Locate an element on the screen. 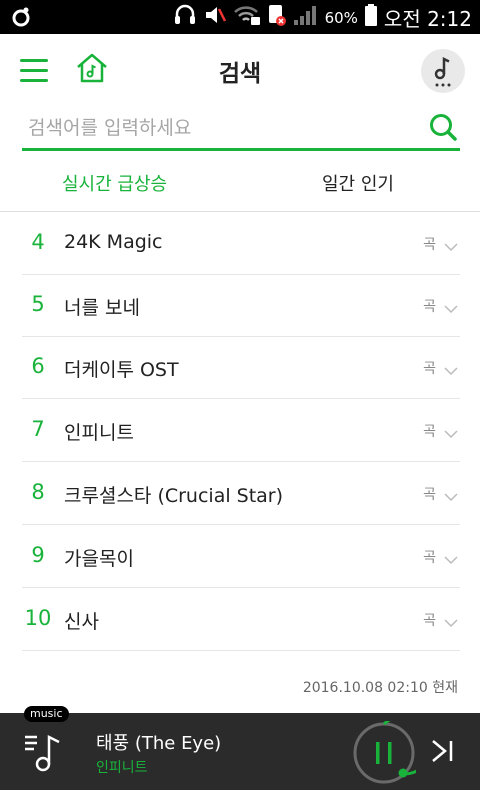 The width and height of the screenshot is (480, 790). search-bar is located at coordinates (241, 129).